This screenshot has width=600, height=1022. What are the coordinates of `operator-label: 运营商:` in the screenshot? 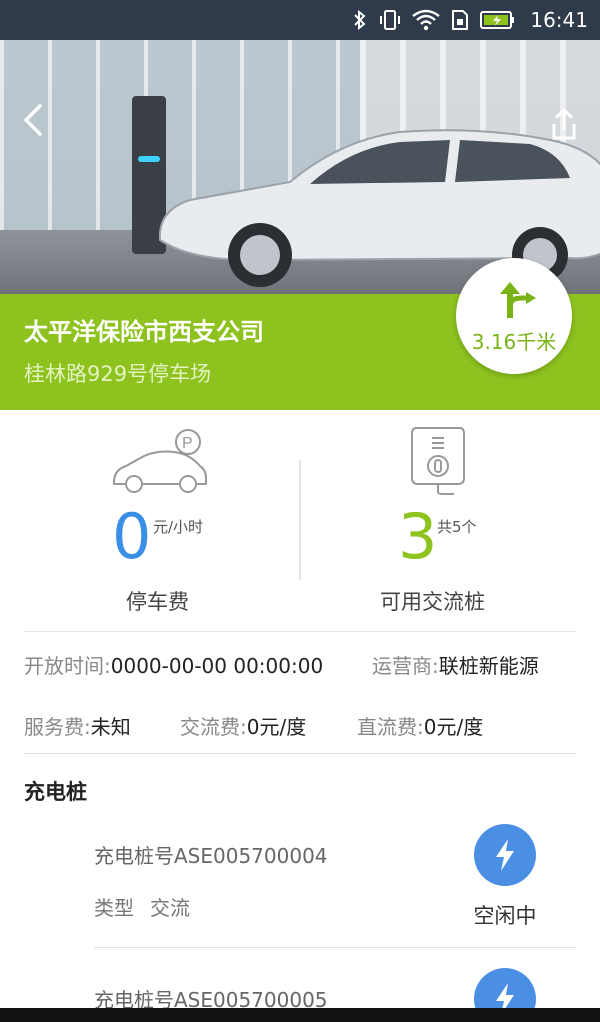 It's located at (405, 666).